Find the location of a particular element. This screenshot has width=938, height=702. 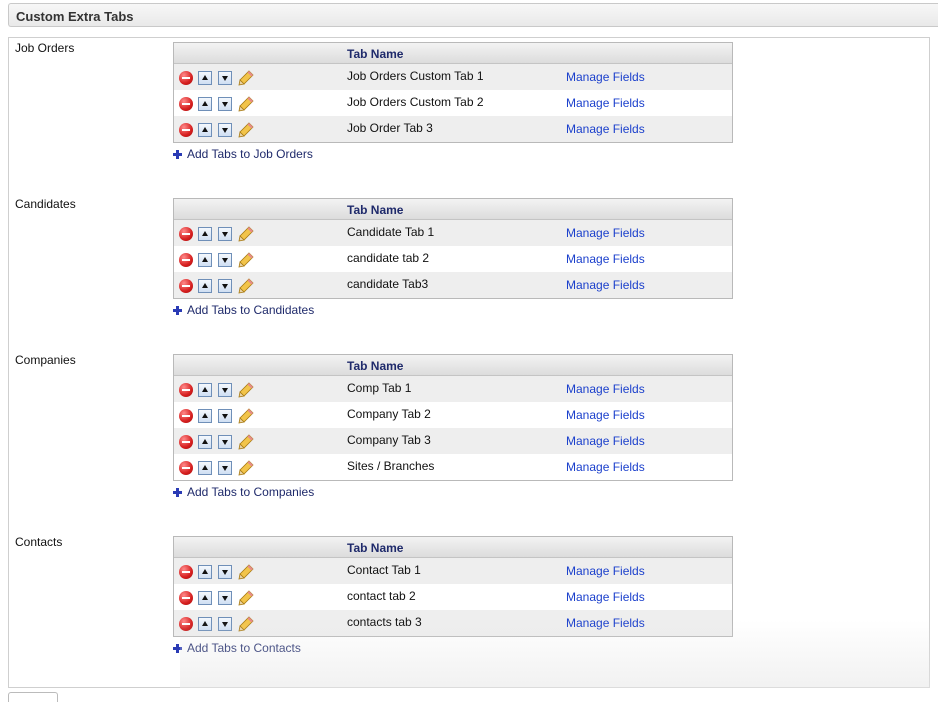

tab-name: Sites / Branches is located at coordinates (391, 466).